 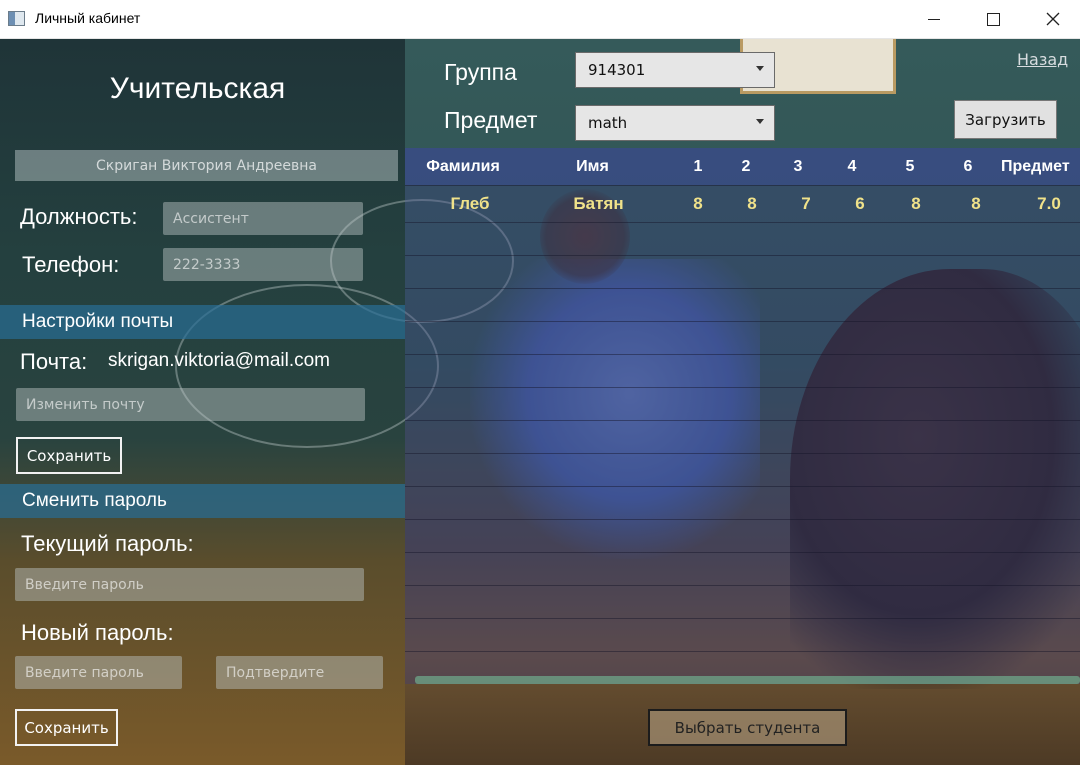 What do you see at coordinates (480, 72) in the screenshot?
I see `group-label: Группа` at bounding box center [480, 72].